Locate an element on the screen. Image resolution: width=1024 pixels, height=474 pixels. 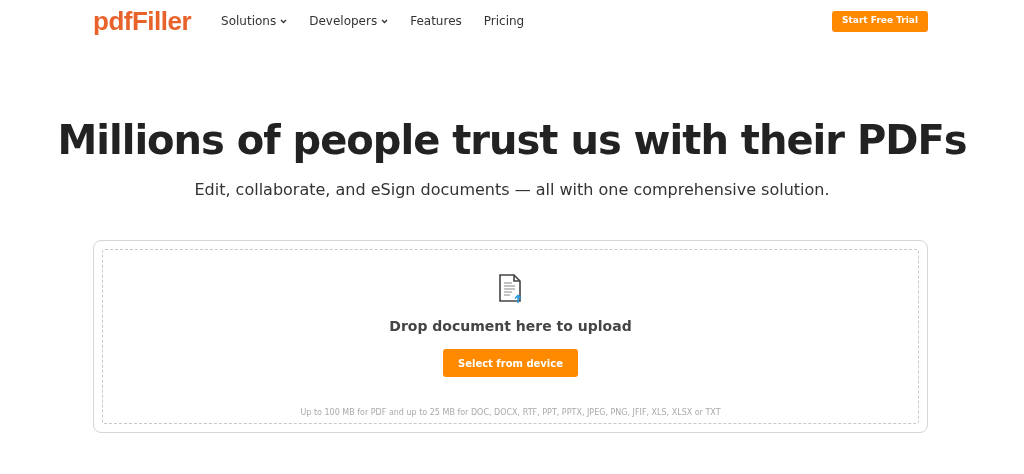
nav-link: Features is located at coordinates (436, 21).